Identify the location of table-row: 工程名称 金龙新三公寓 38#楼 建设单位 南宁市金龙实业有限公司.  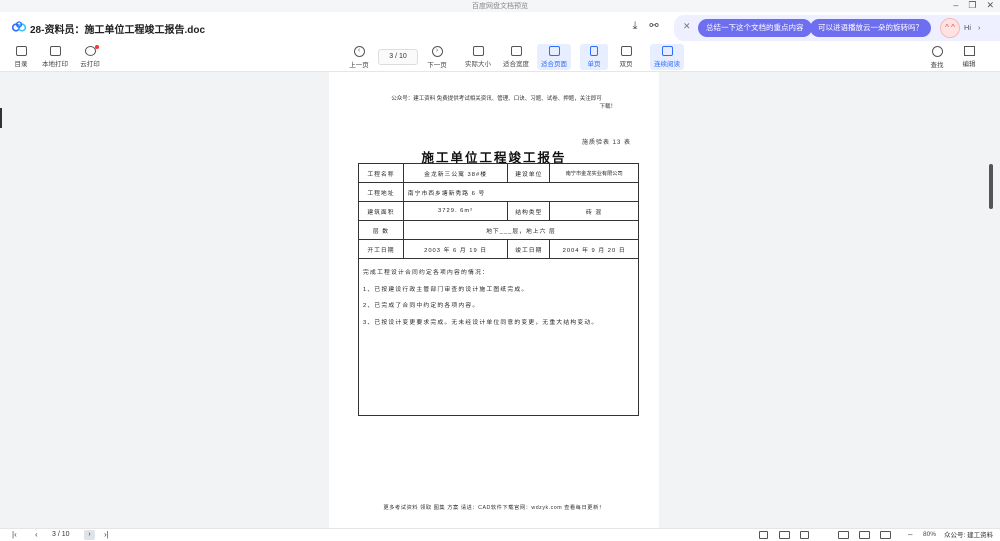
(498, 173).